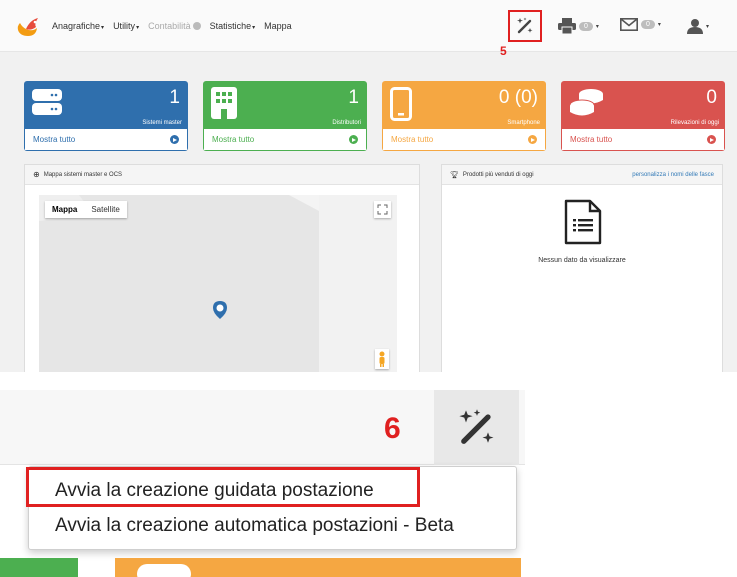 The height and width of the screenshot is (577, 737). I want to click on map-marker-icon, so click(220, 310).